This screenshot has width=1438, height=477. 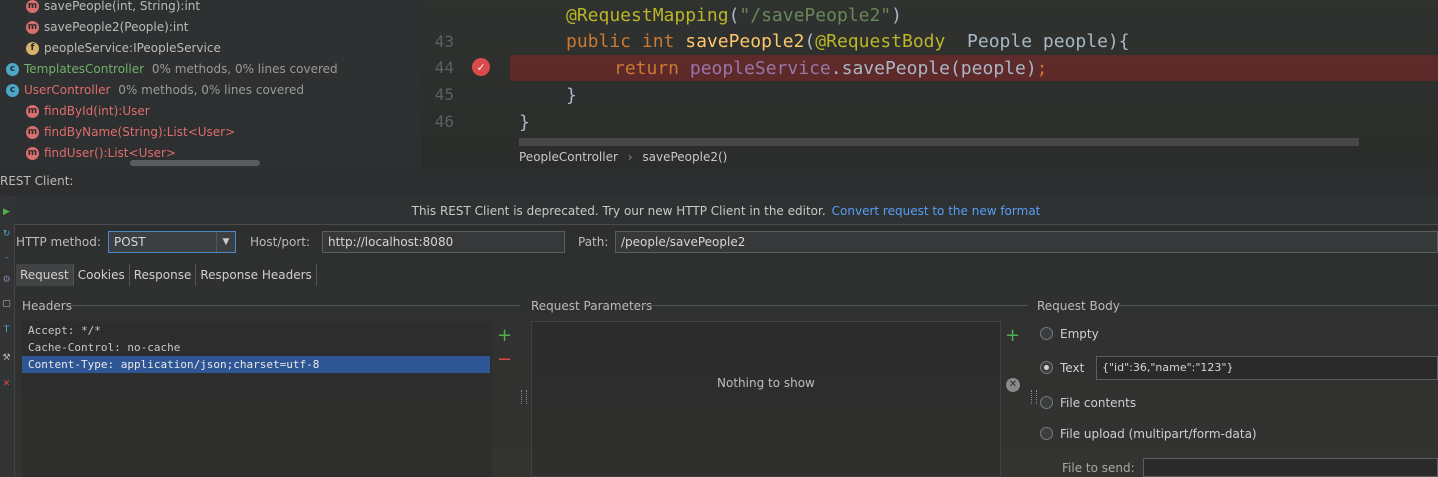 What do you see at coordinates (256, 275) in the screenshot?
I see `tab-response-headers: Response Headers` at bounding box center [256, 275].